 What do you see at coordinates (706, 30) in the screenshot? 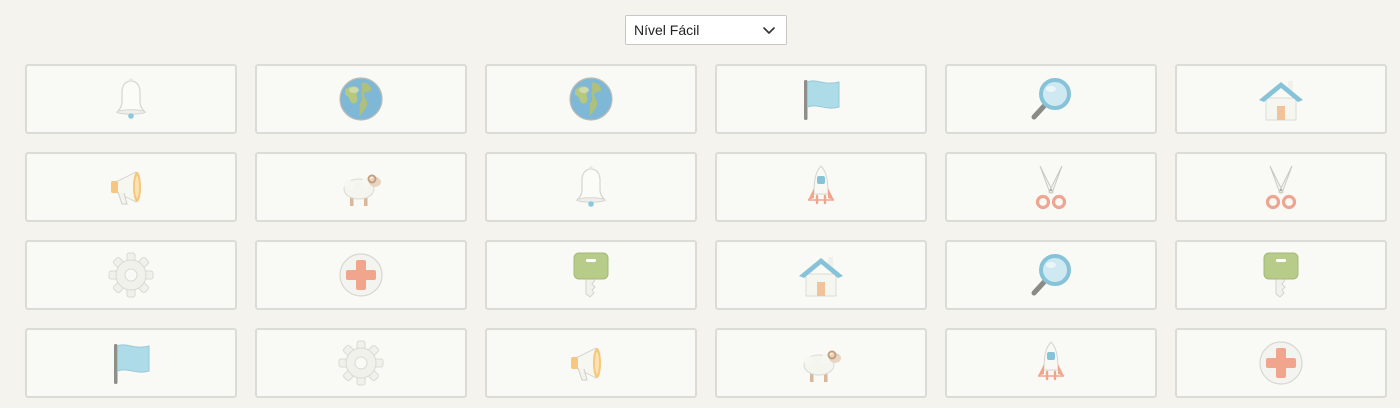
I see `level-select: Nível Fácil` at bounding box center [706, 30].